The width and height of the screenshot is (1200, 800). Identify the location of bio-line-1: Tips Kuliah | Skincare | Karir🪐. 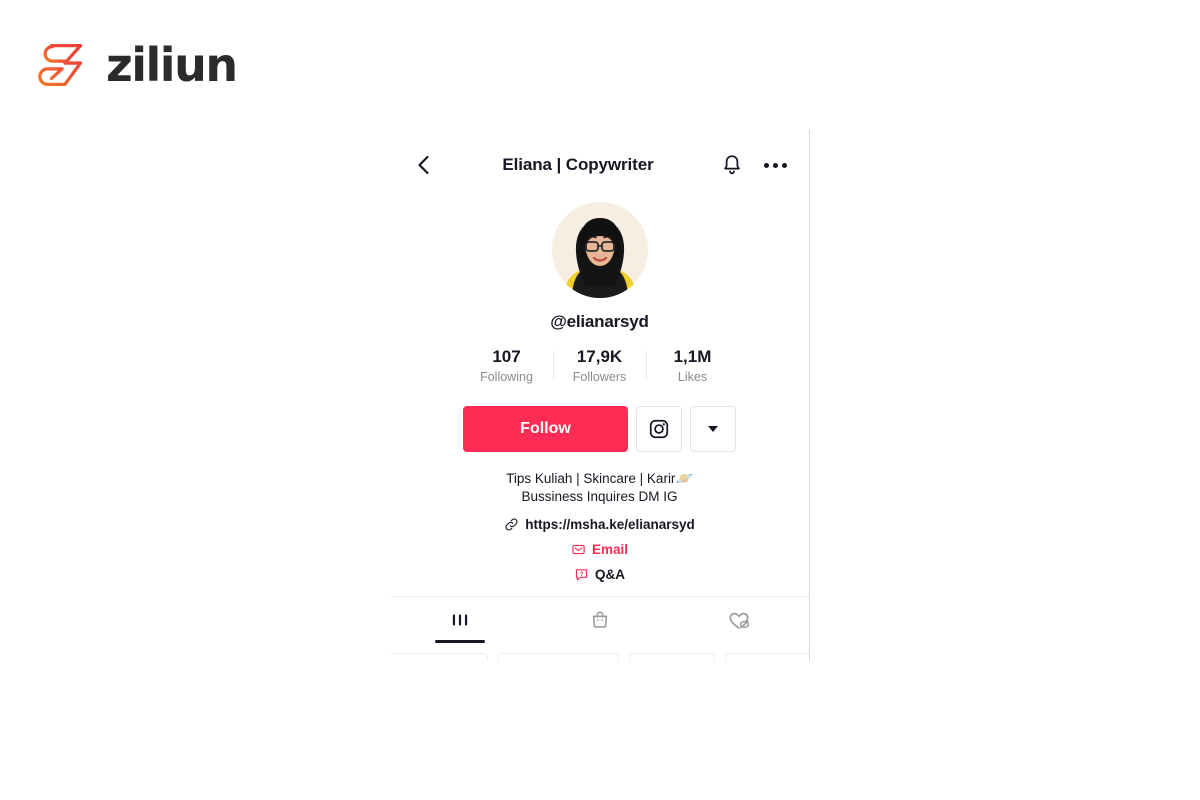
(599, 479).